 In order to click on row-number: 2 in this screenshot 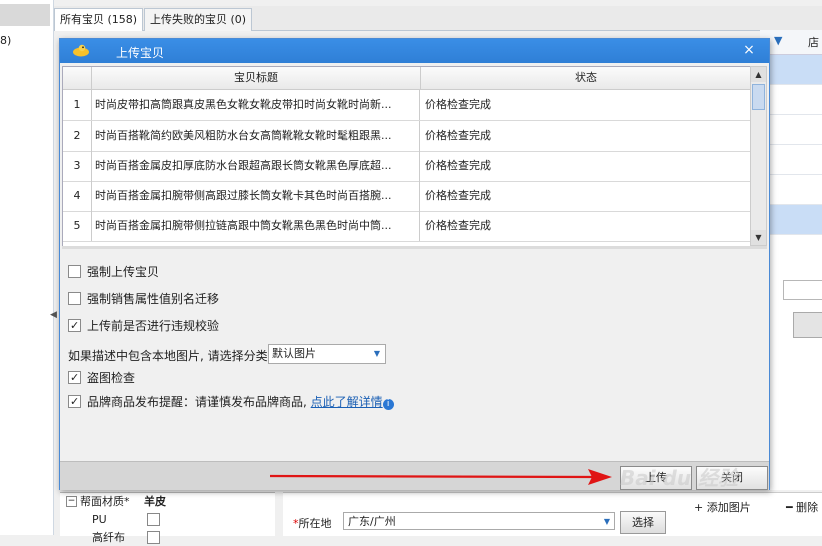, I will do `click(77, 136)`.